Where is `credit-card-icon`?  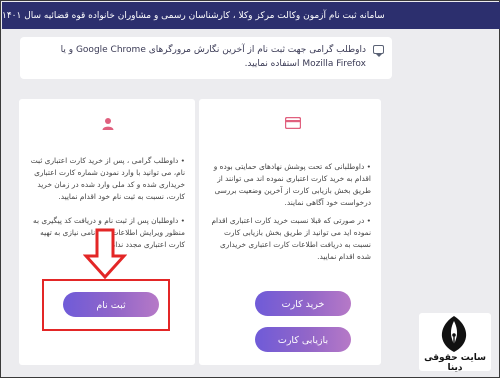 credit-card-icon is located at coordinates (293, 123).